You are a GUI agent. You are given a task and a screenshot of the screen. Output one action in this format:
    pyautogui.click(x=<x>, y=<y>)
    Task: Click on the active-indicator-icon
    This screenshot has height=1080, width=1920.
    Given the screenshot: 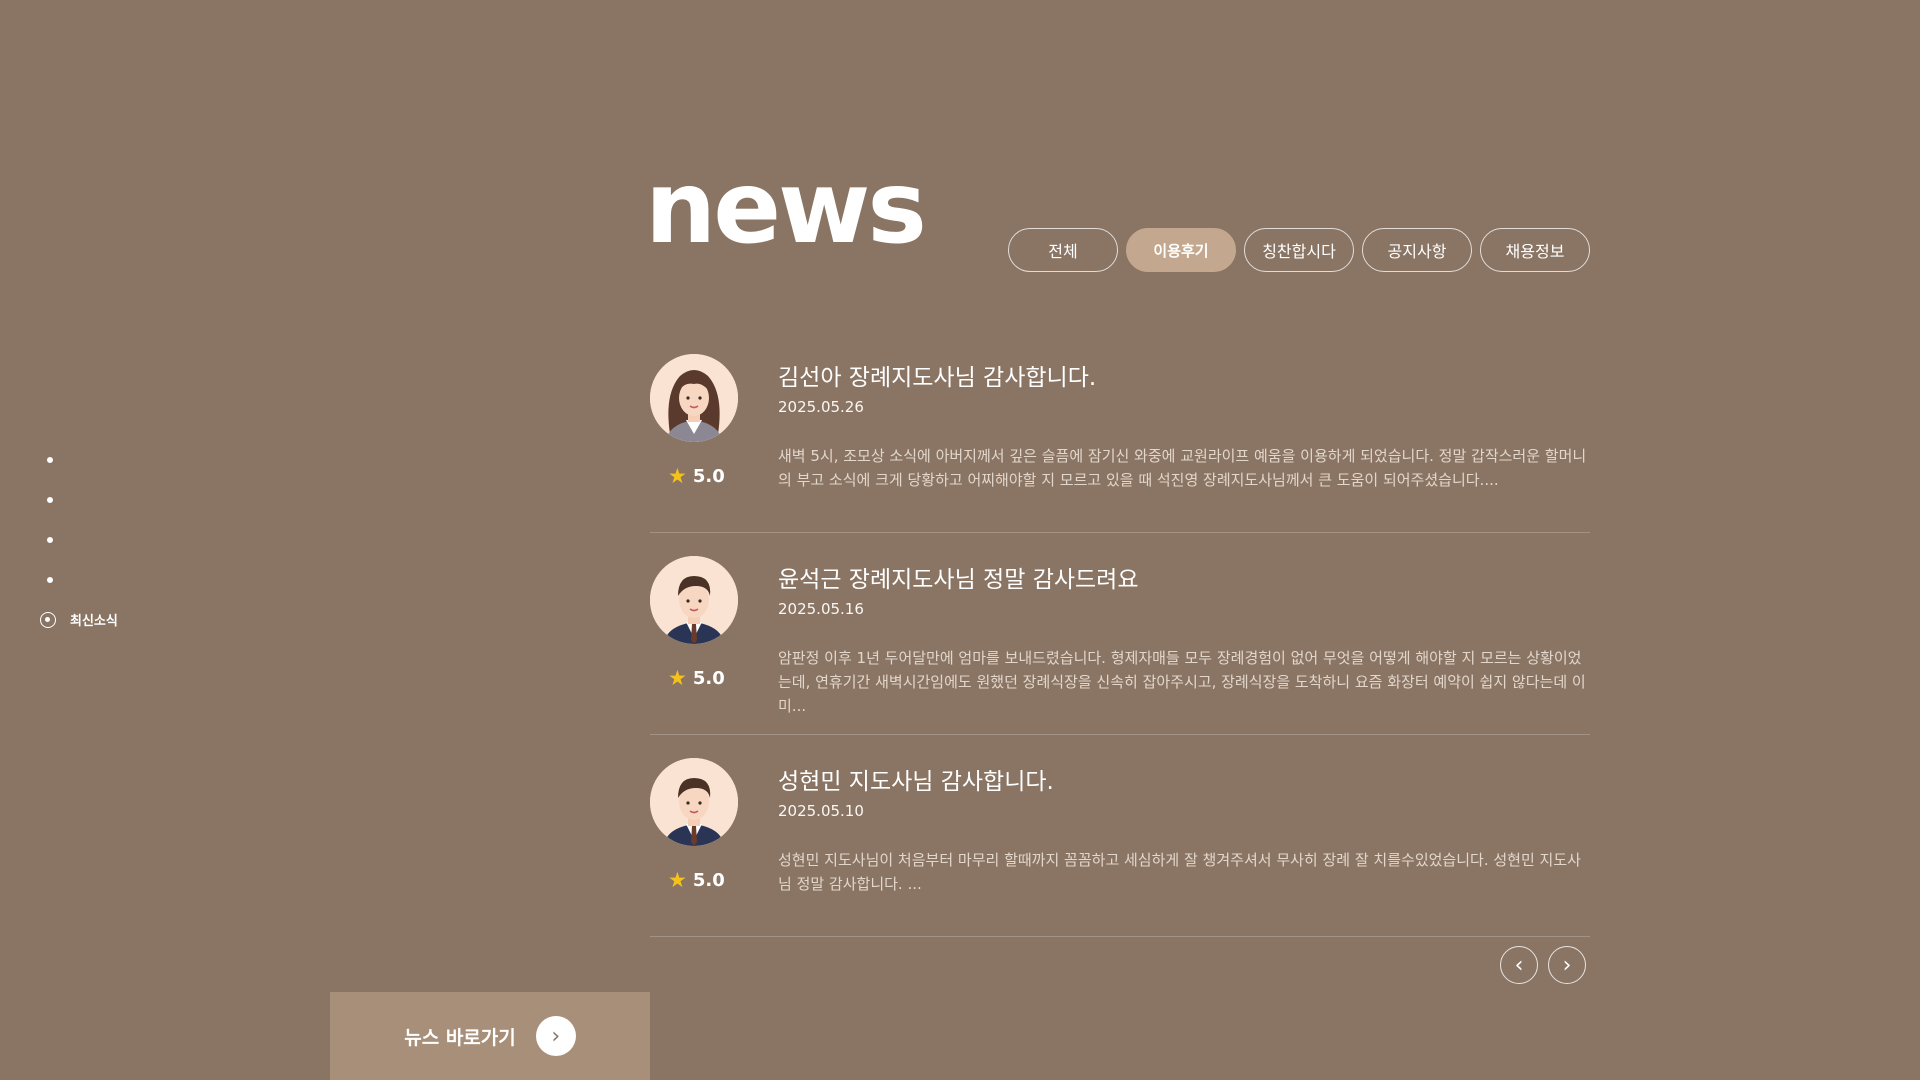 What is the action you would take?
    pyautogui.click(x=48, y=619)
    